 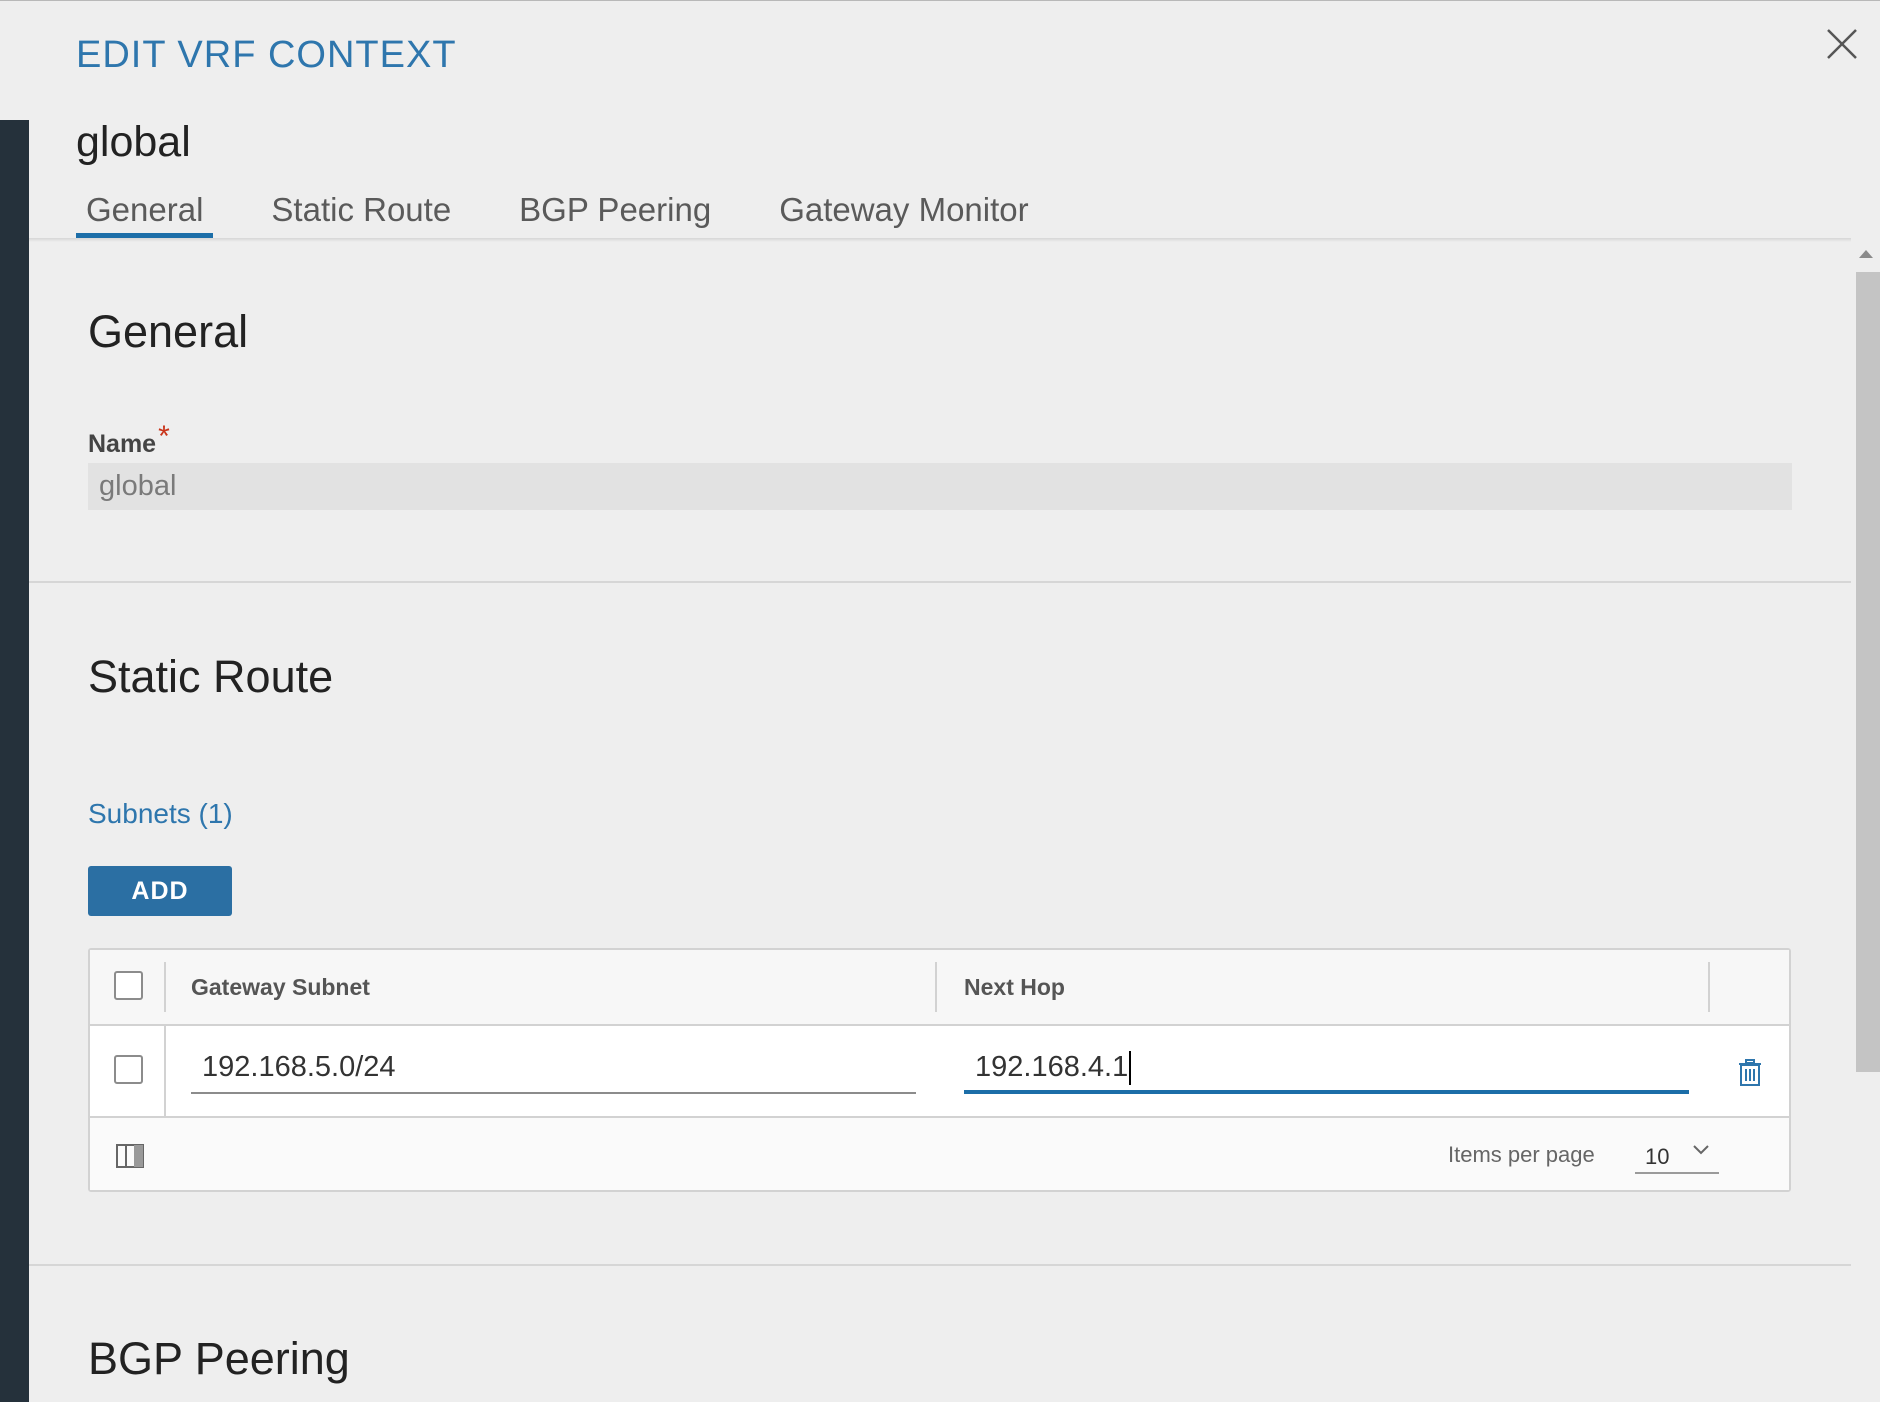 What do you see at coordinates (164, 436) in the screenshot?
I see `required-asterisk: *` at bounding box center [164, 436].